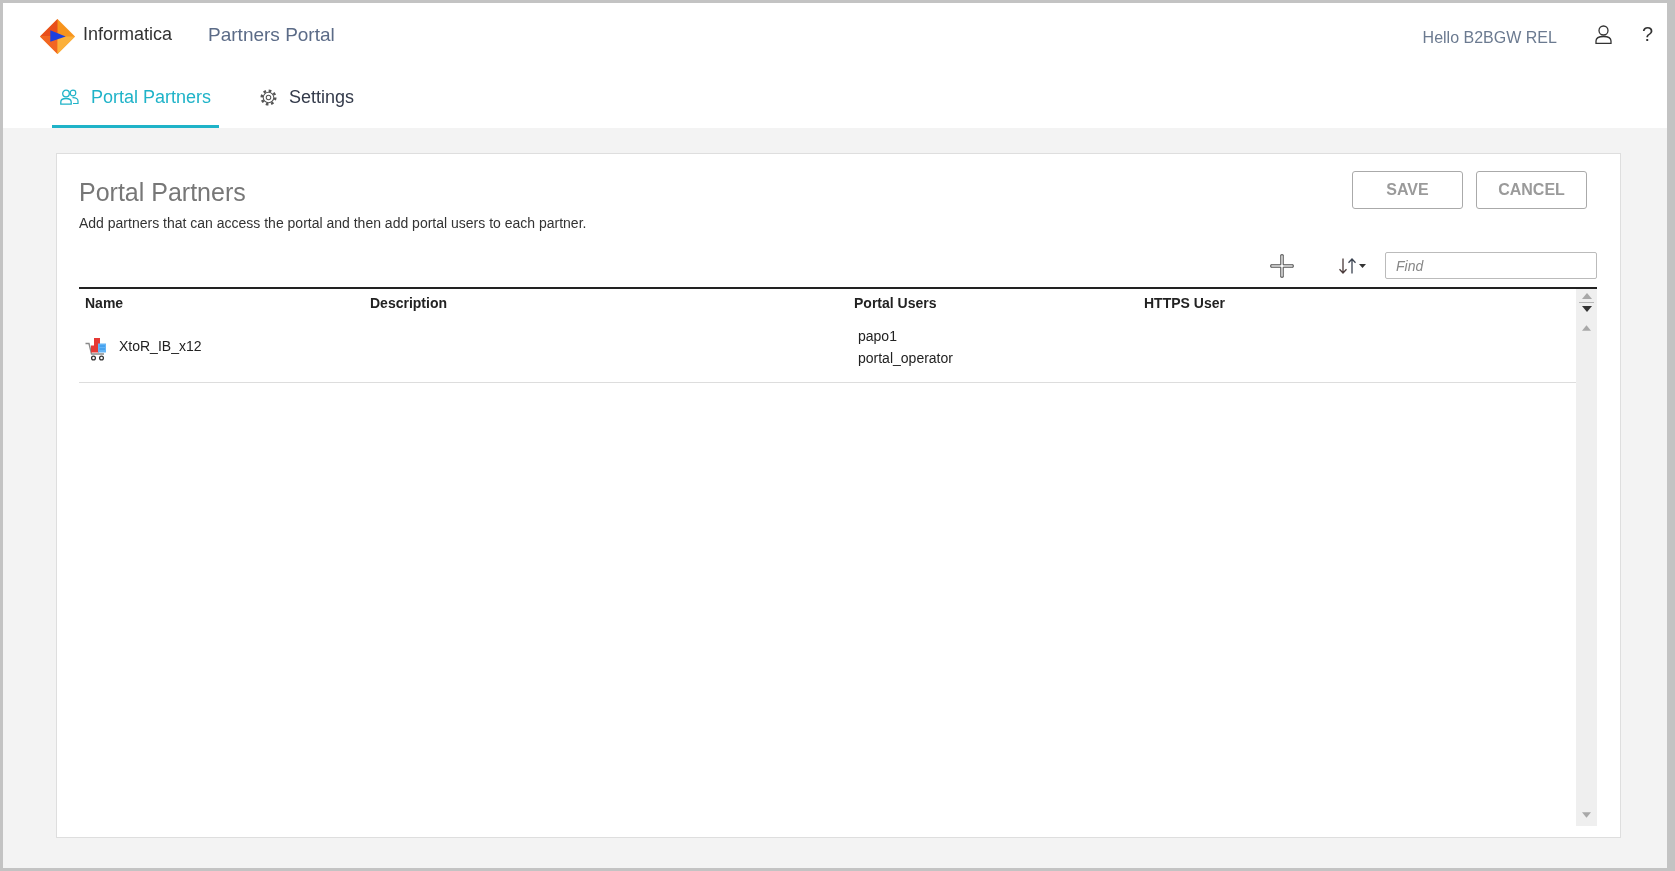 This screenshot has width=1675, height=871. What do you see at coordinates (1491, 265) in the screenshot?
I see `find-field: Find` at bounding box center [1491, 265].